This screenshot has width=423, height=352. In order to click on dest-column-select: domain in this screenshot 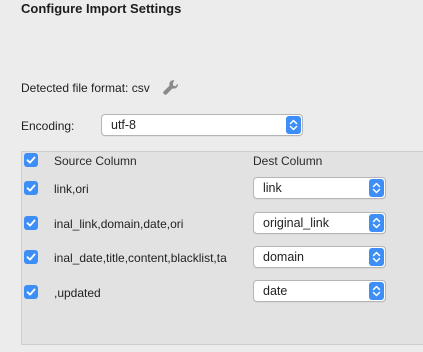, I will do `click(319, 257)`.